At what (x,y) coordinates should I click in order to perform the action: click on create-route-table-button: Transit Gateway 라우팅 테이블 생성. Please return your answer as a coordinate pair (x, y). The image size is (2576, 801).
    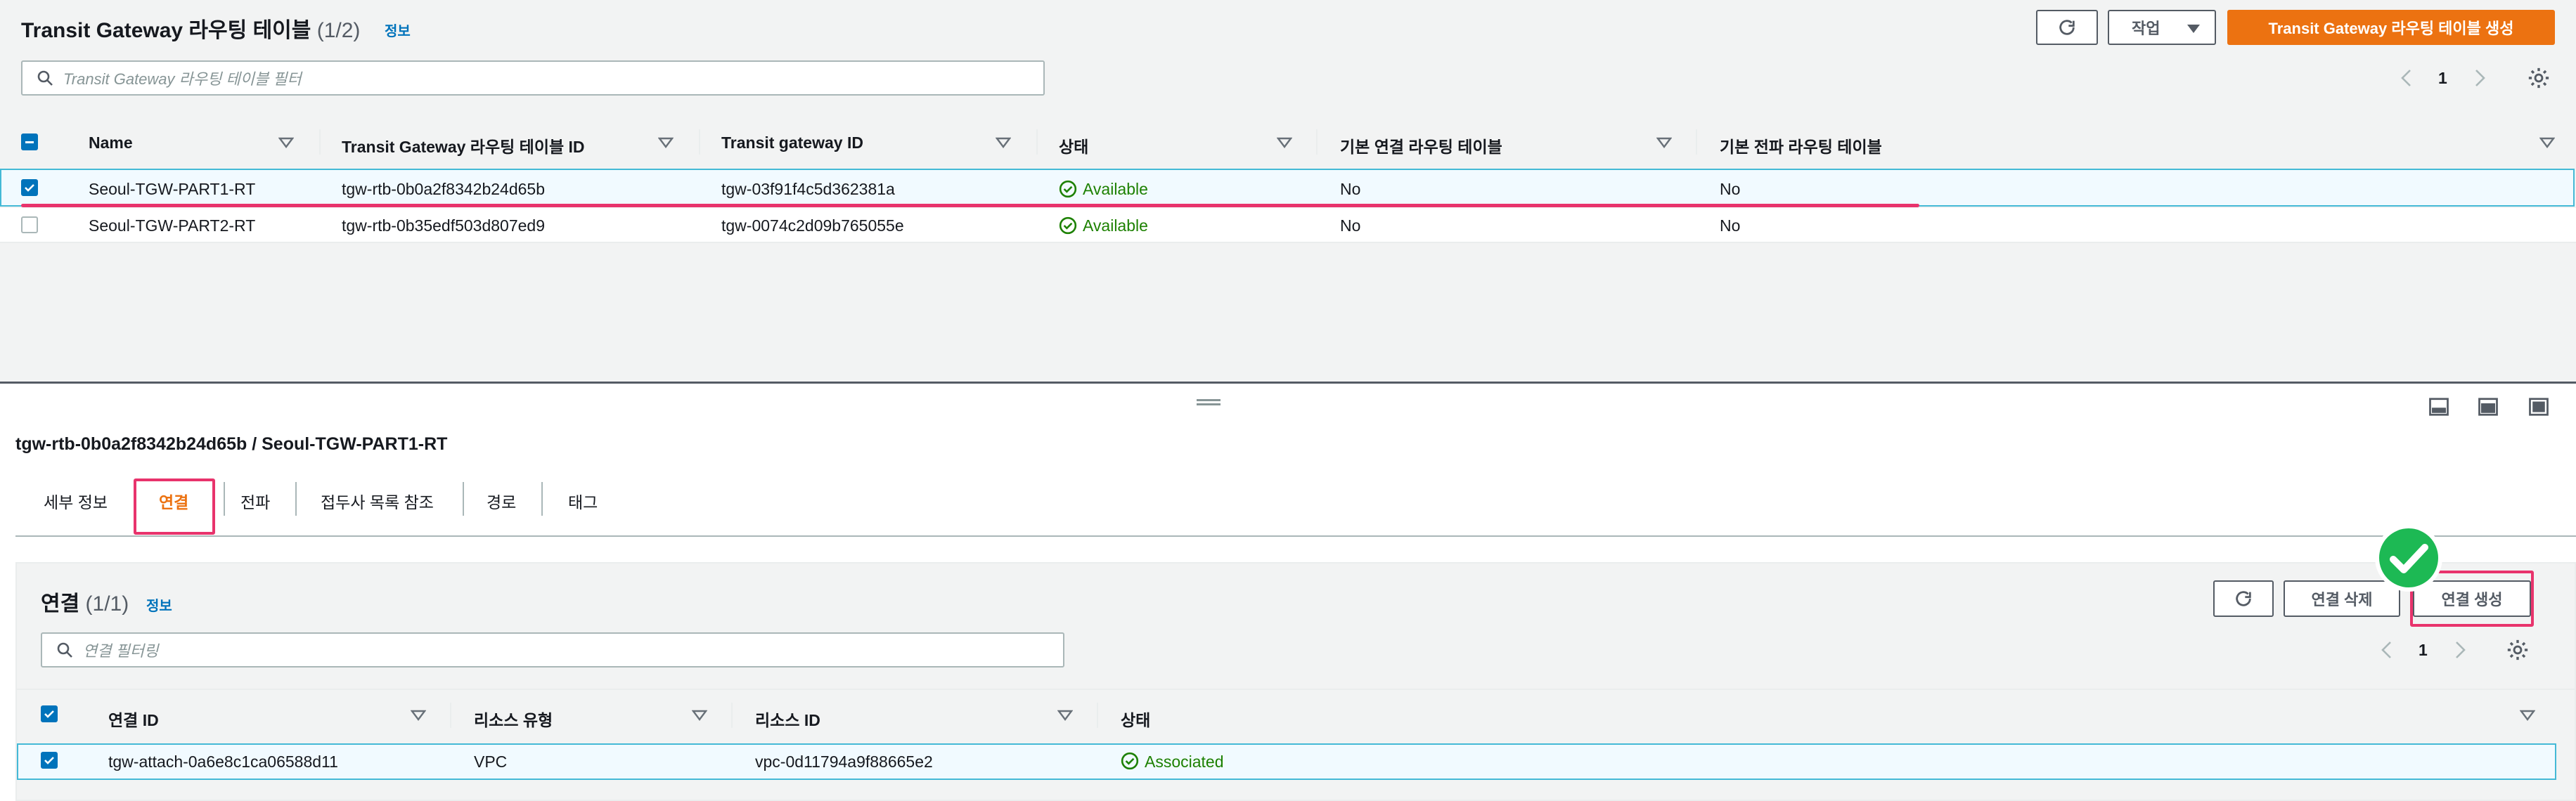
    Looking at the image, I should click on (2391, 27).